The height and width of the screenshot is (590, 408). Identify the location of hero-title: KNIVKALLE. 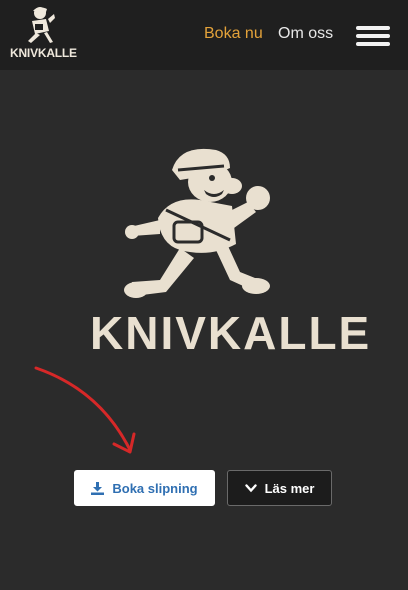
(231, 333).